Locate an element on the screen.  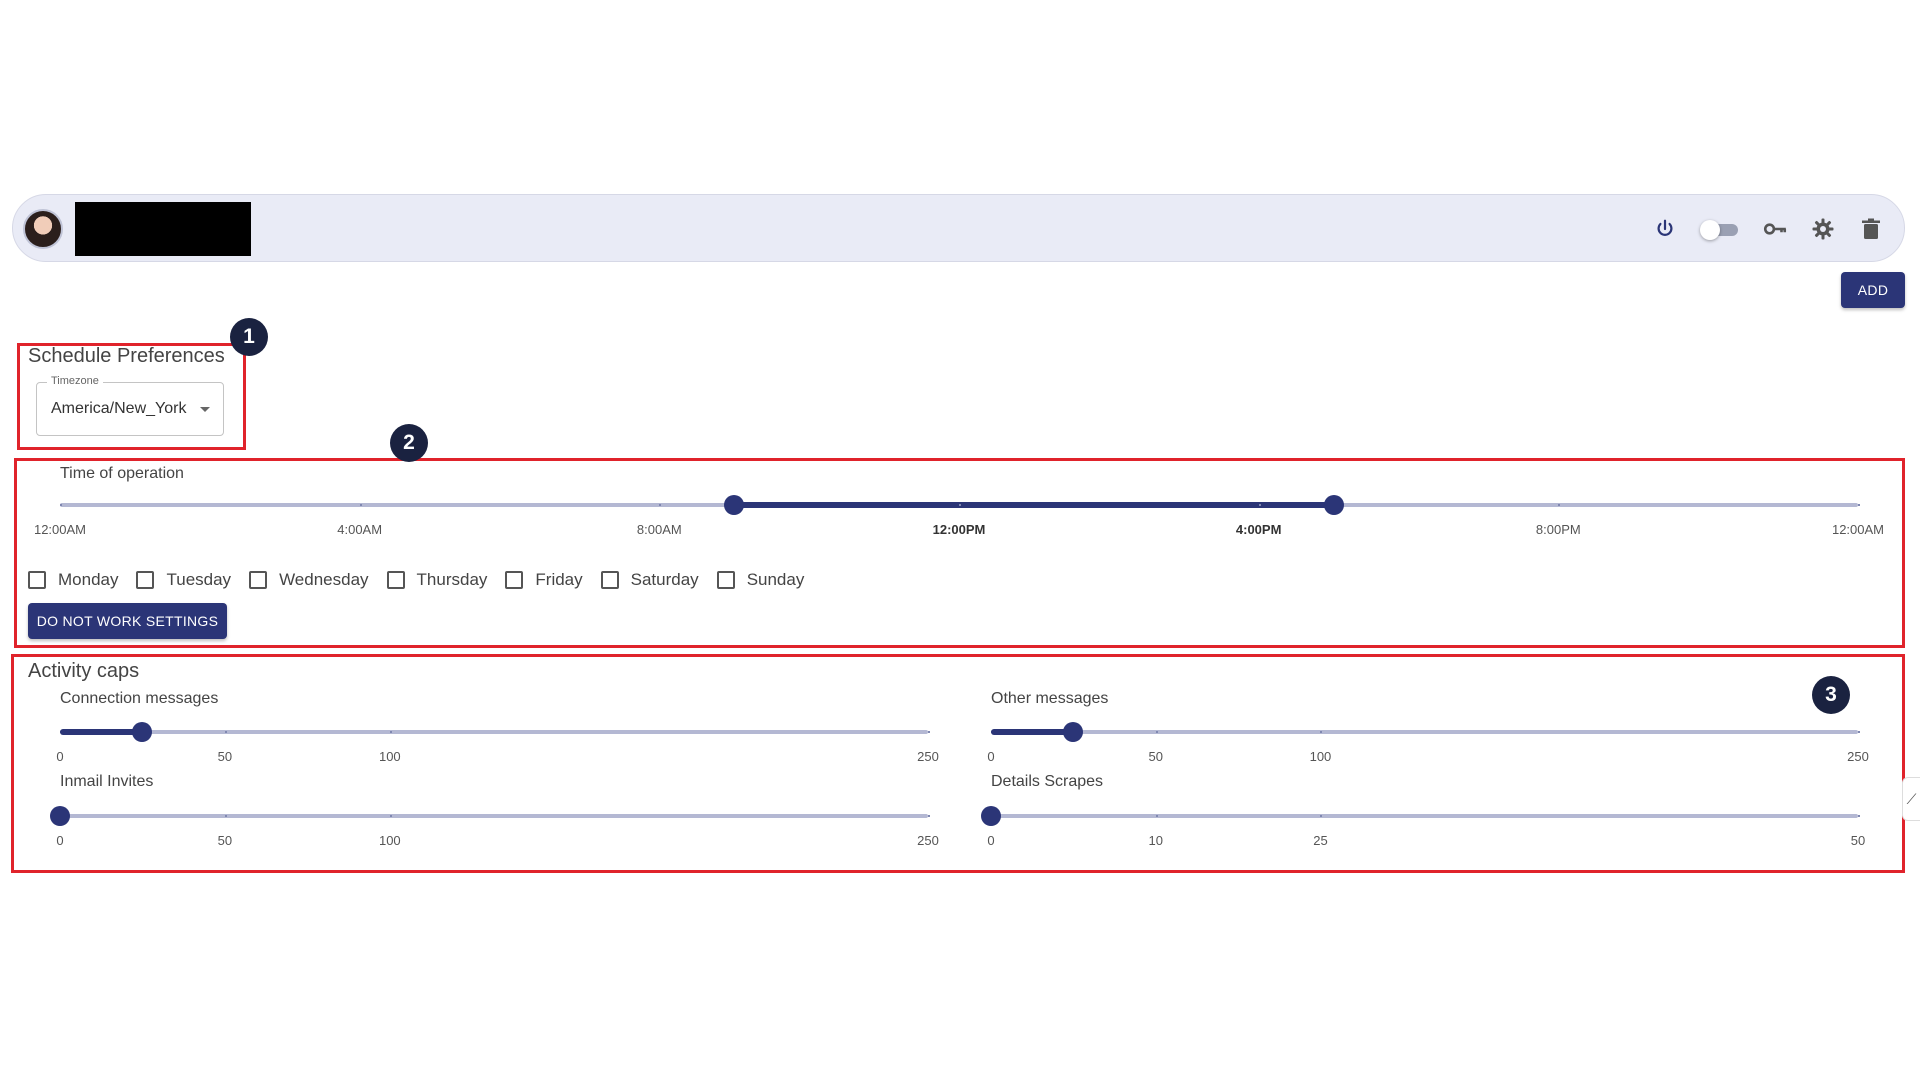
day-label: Friday is located at coordinates (559, 579).